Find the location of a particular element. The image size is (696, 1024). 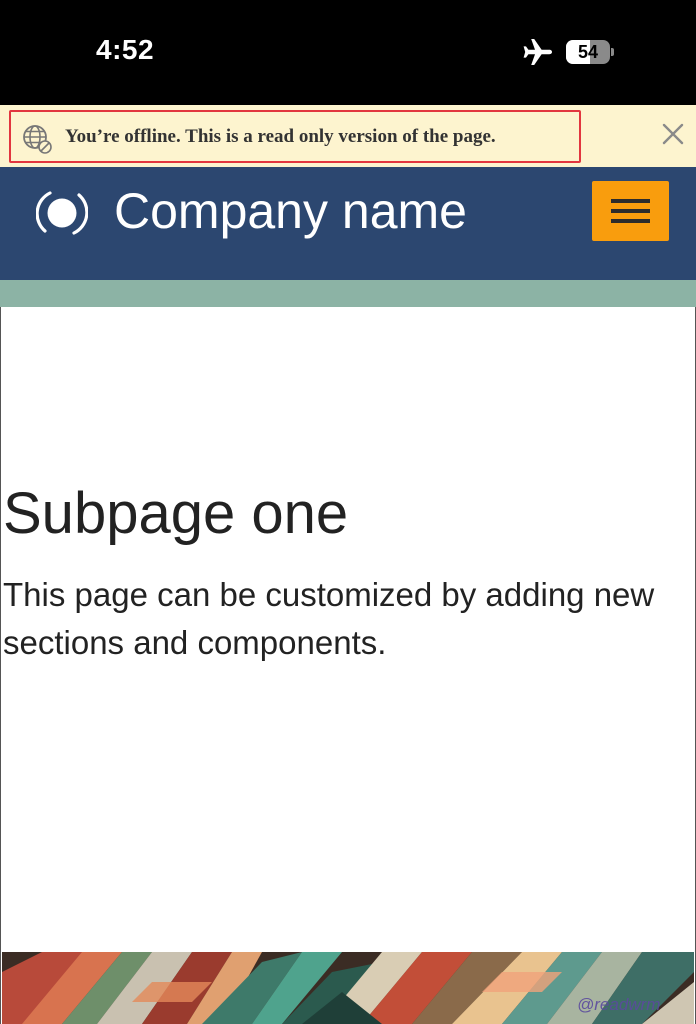

battery-indicator: 54 is located at coordinates (590, 52).